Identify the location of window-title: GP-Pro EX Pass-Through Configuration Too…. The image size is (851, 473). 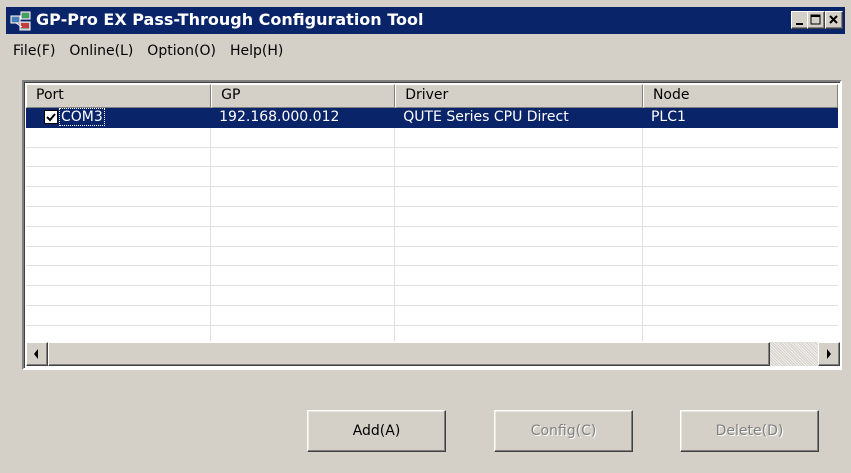
(230, 19).